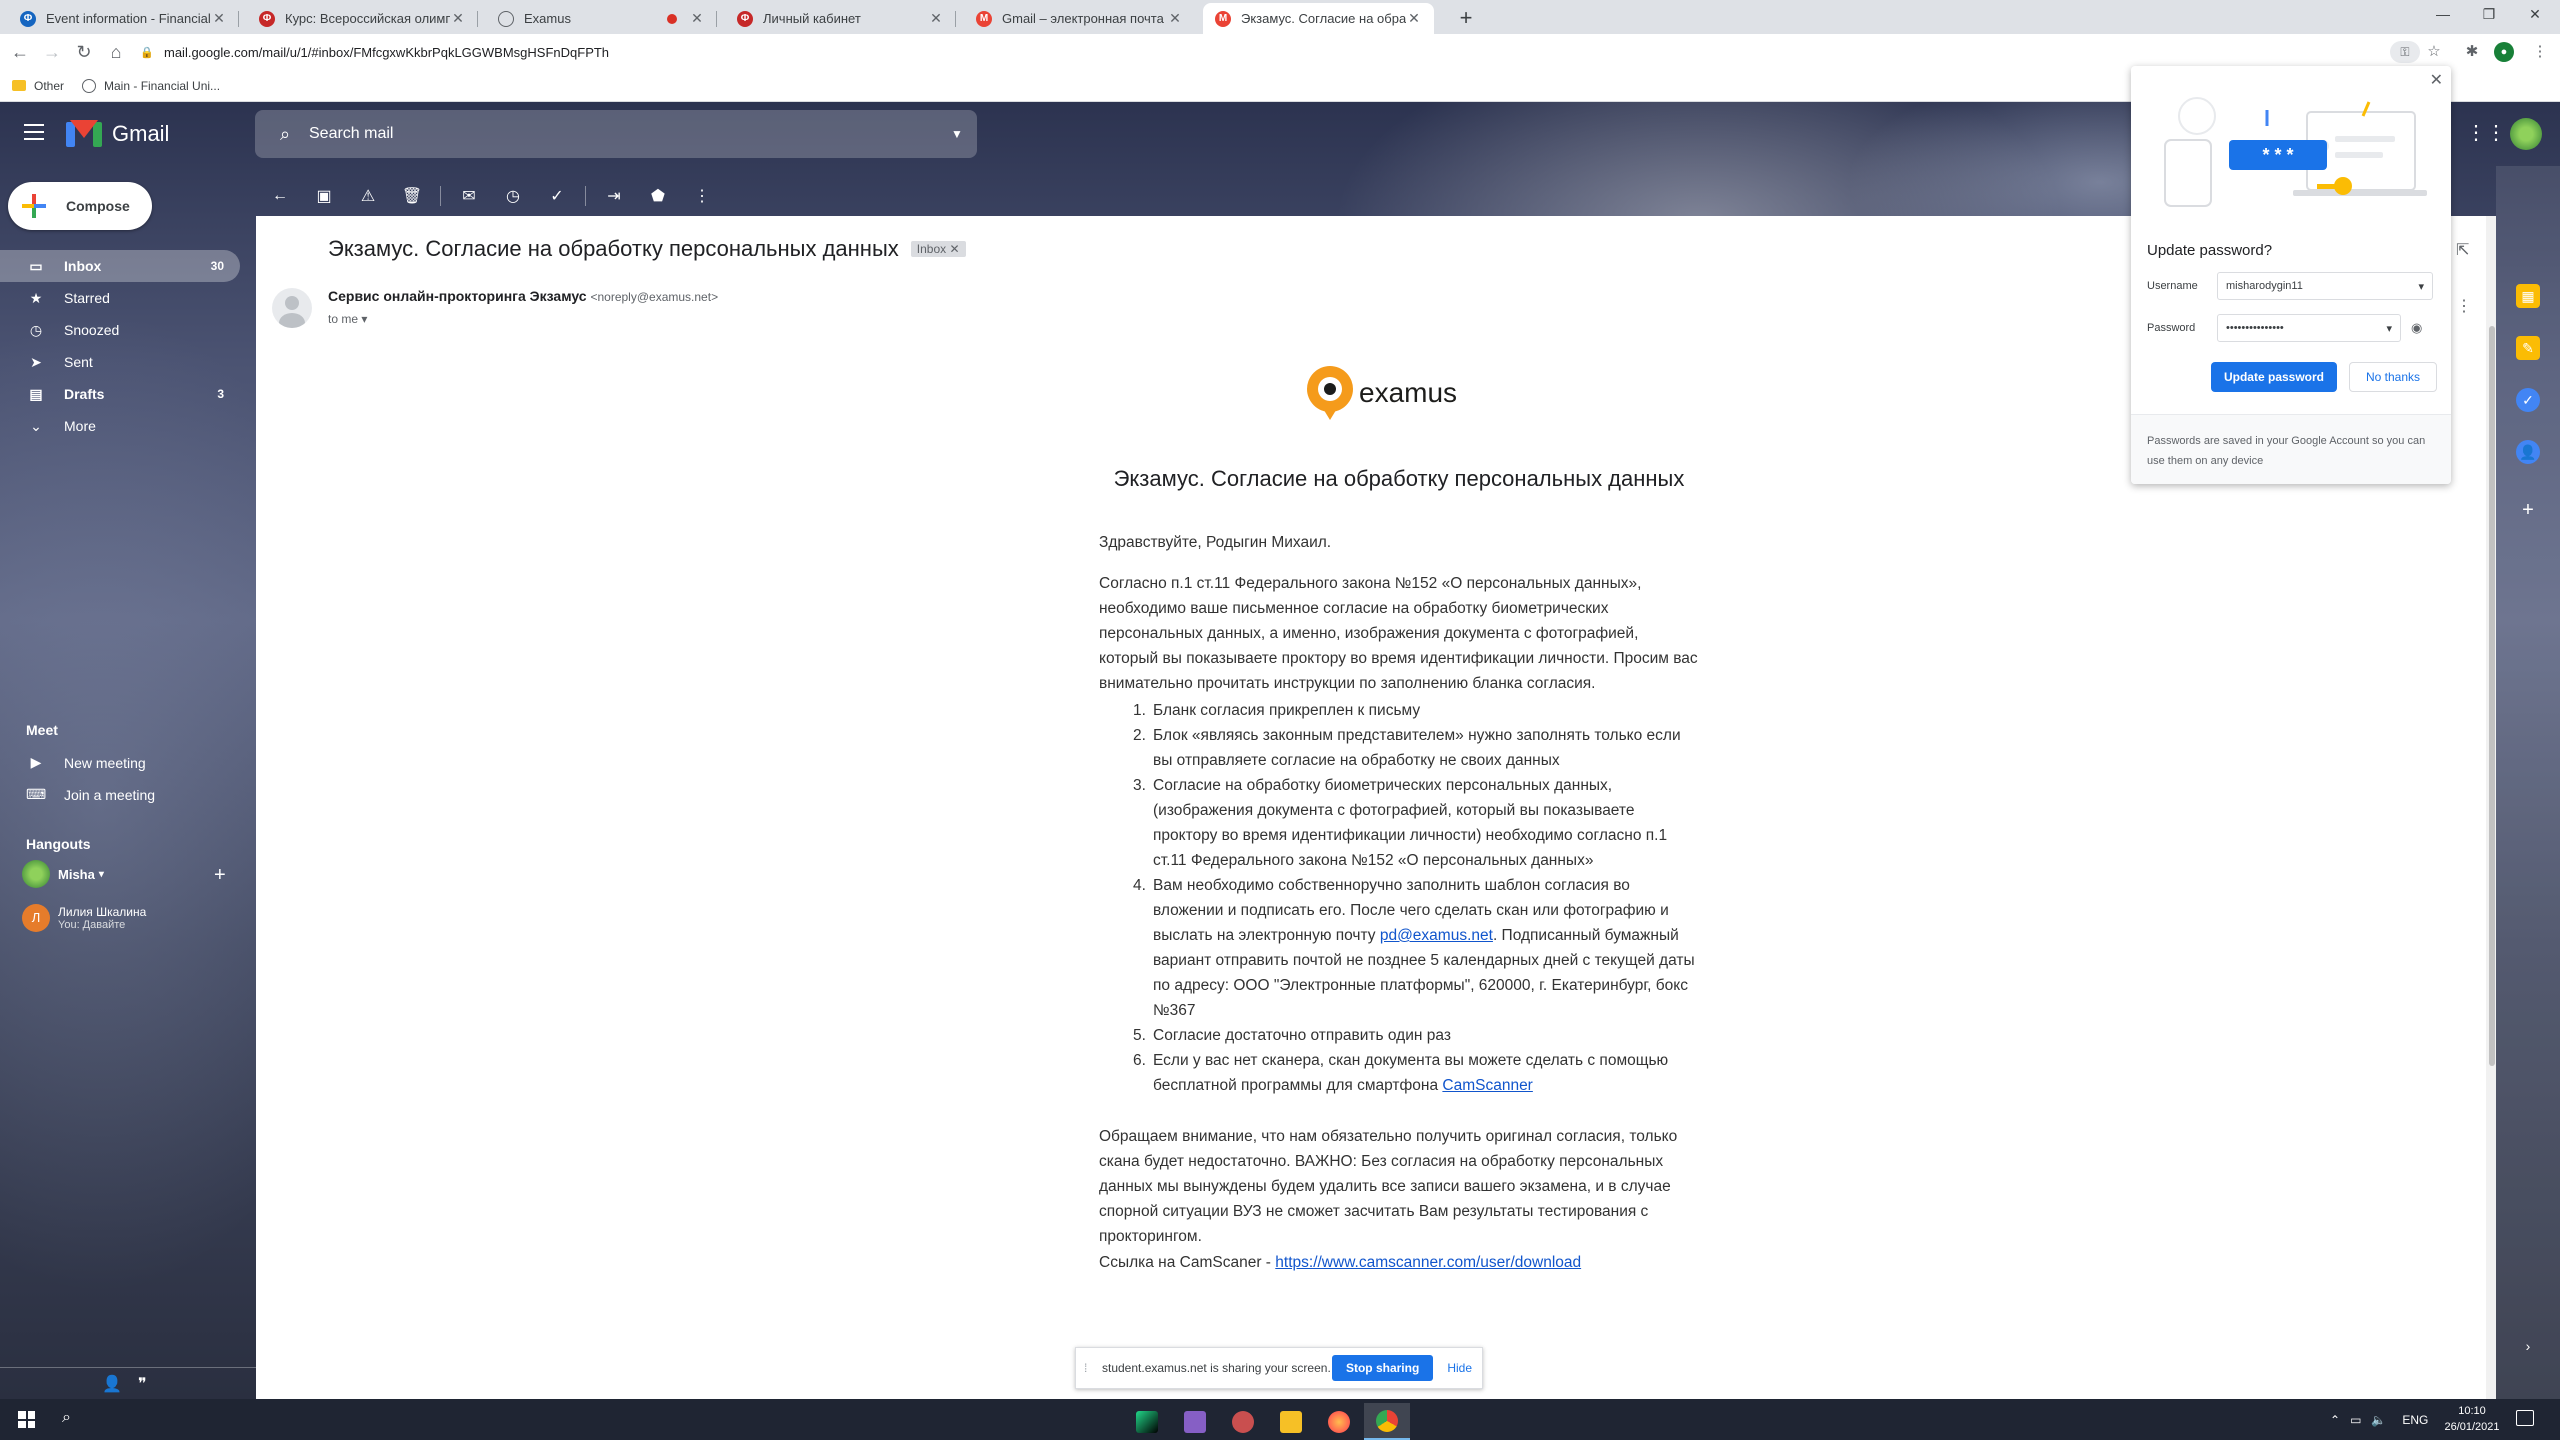 Image resolution: width=2560 pixels, height=1440 pixels. What do you see at coordinates (117, 133) in the screenshot?
I see `gmail-logo: Gmail` at bounding box center [117, 133].